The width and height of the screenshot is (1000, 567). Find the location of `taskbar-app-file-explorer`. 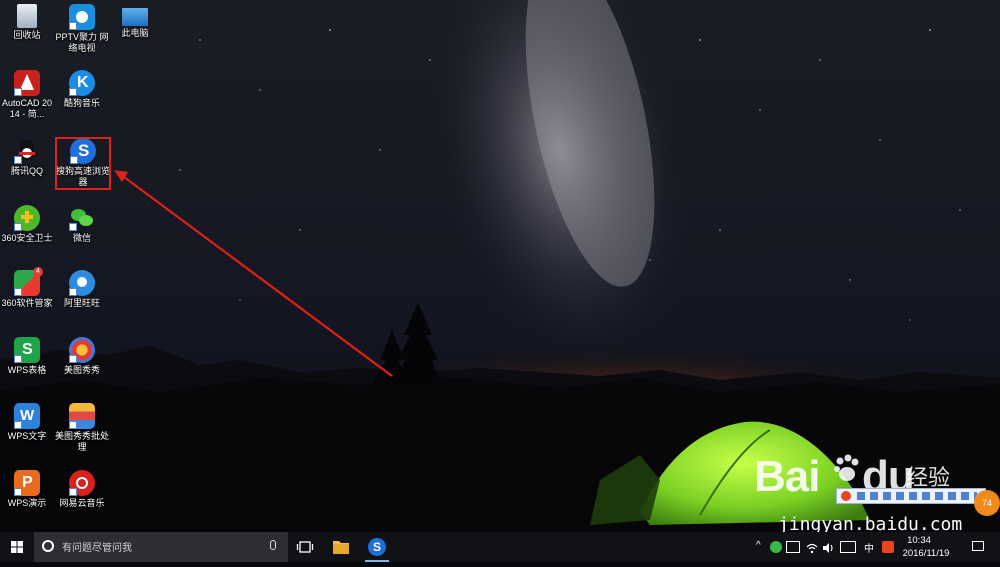

taskbar-app-file-explorer is located at coordinates (341, 547).